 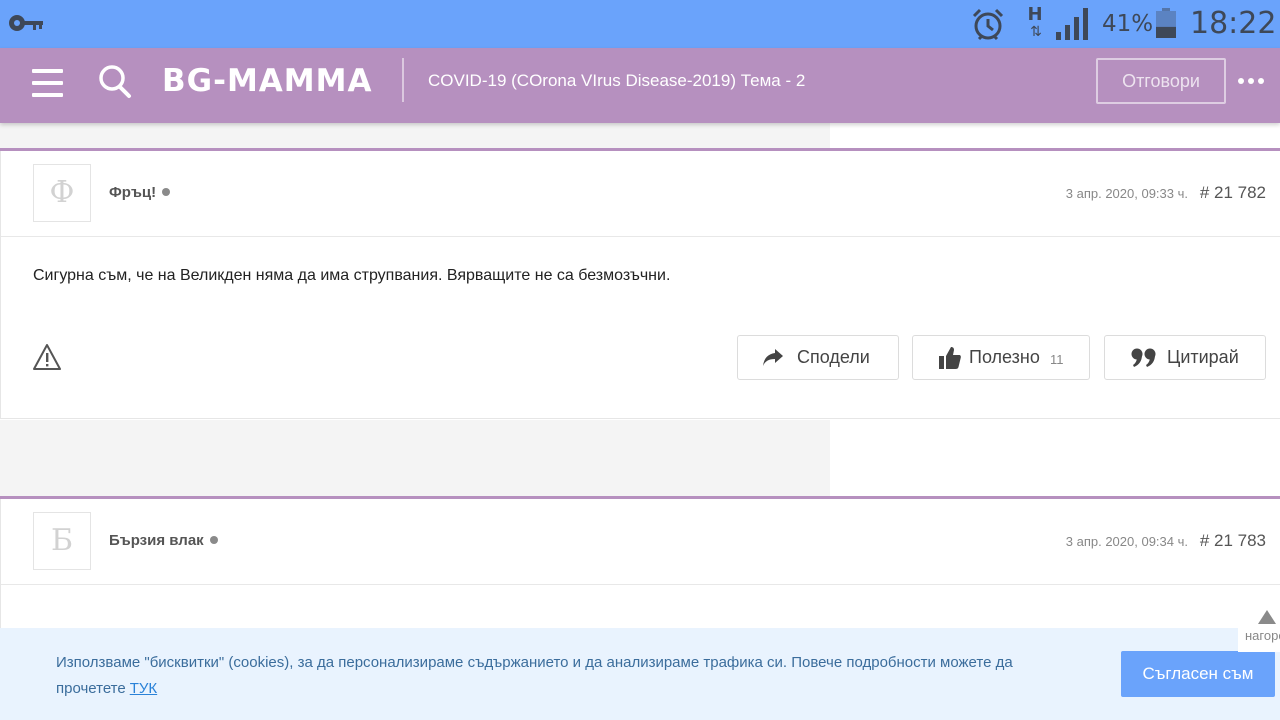 I want to click on quote-label: Цитирай, so click(x=1203, y=357).